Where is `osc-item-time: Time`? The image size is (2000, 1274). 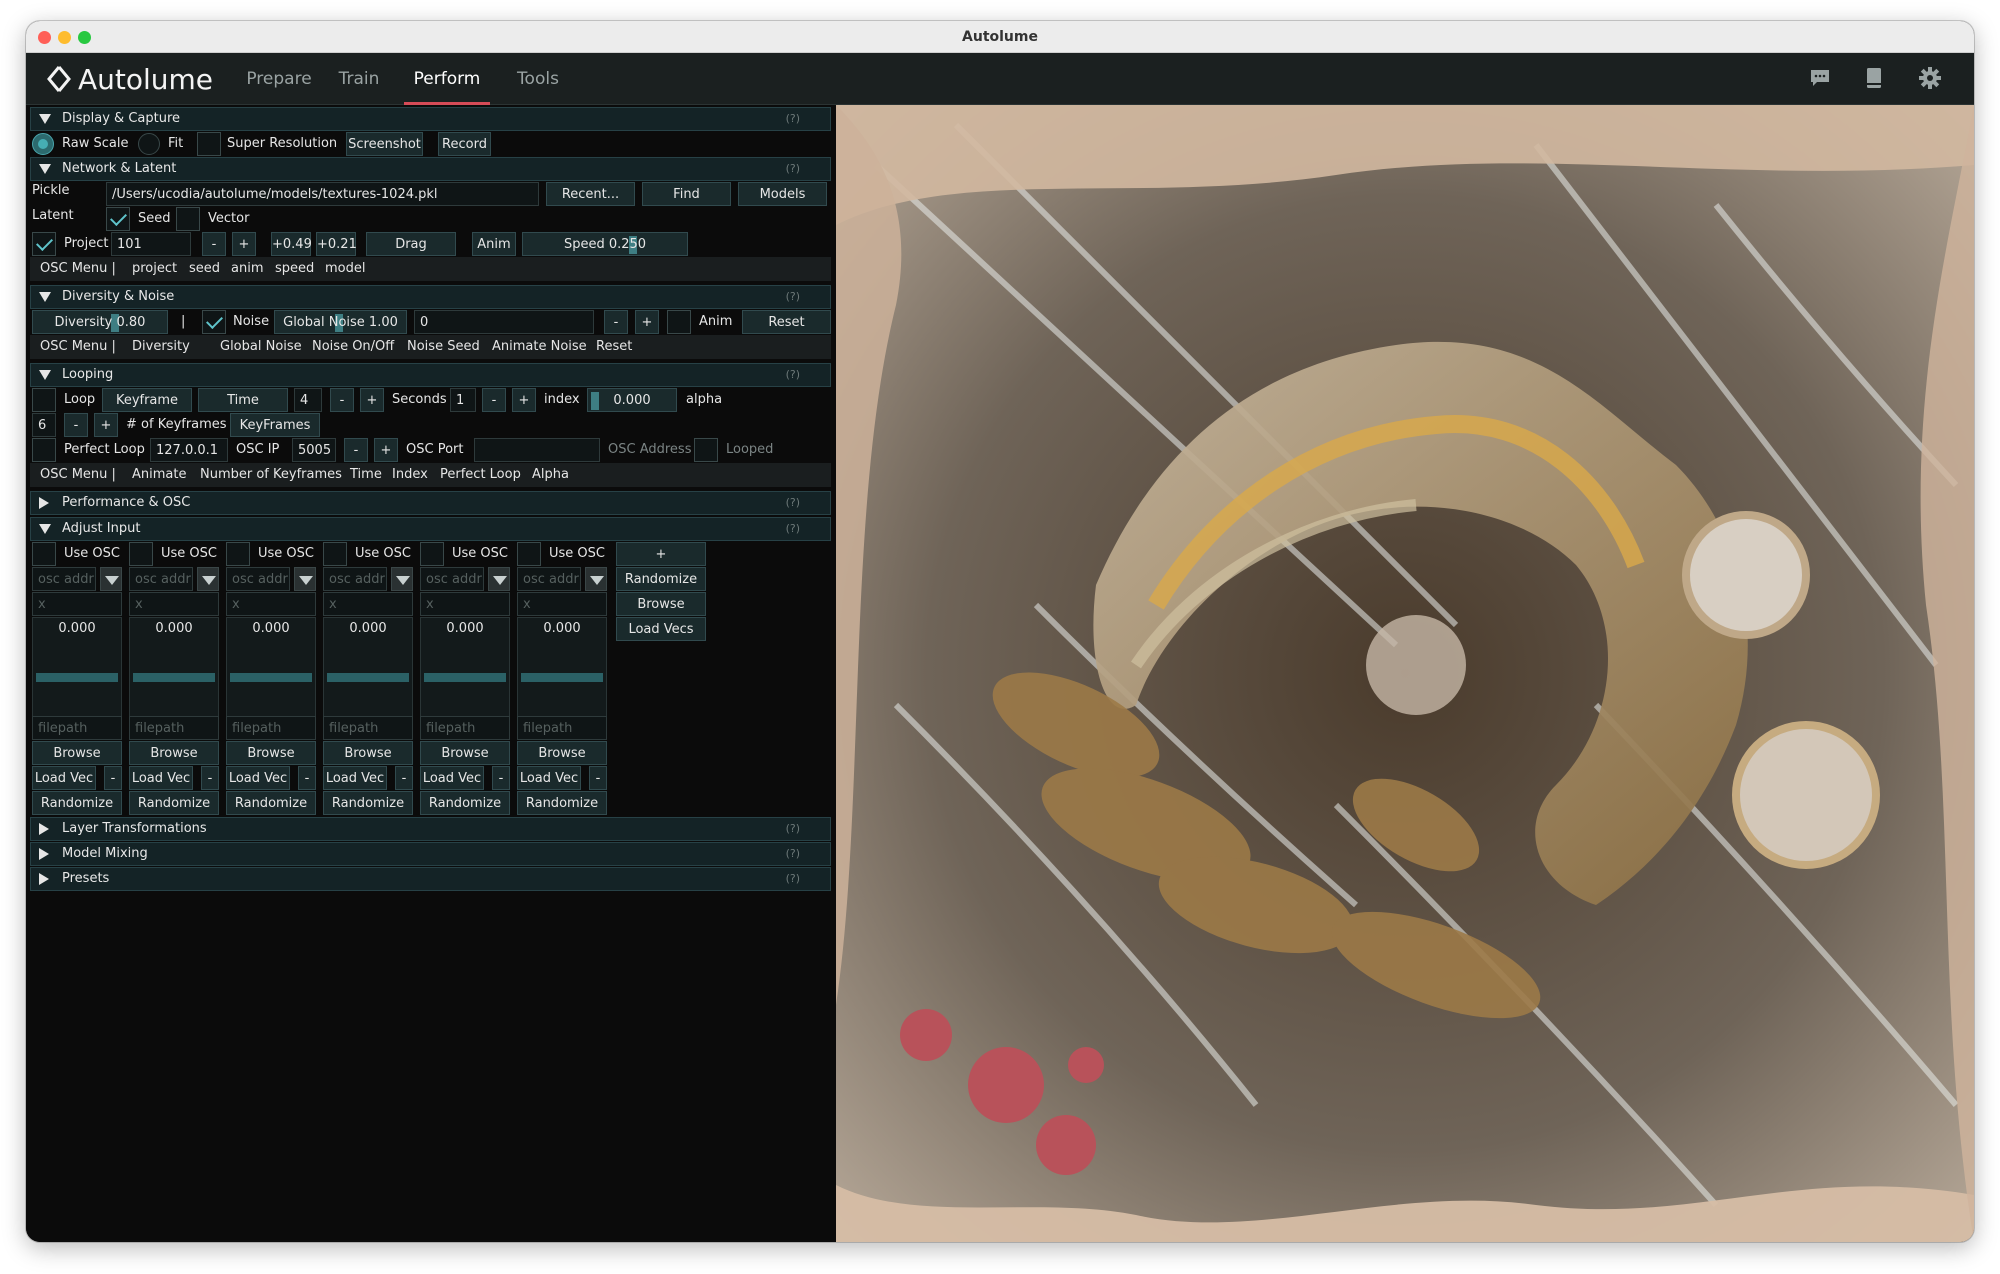
osc-item-time: Time is located at coordinates (366, 475).